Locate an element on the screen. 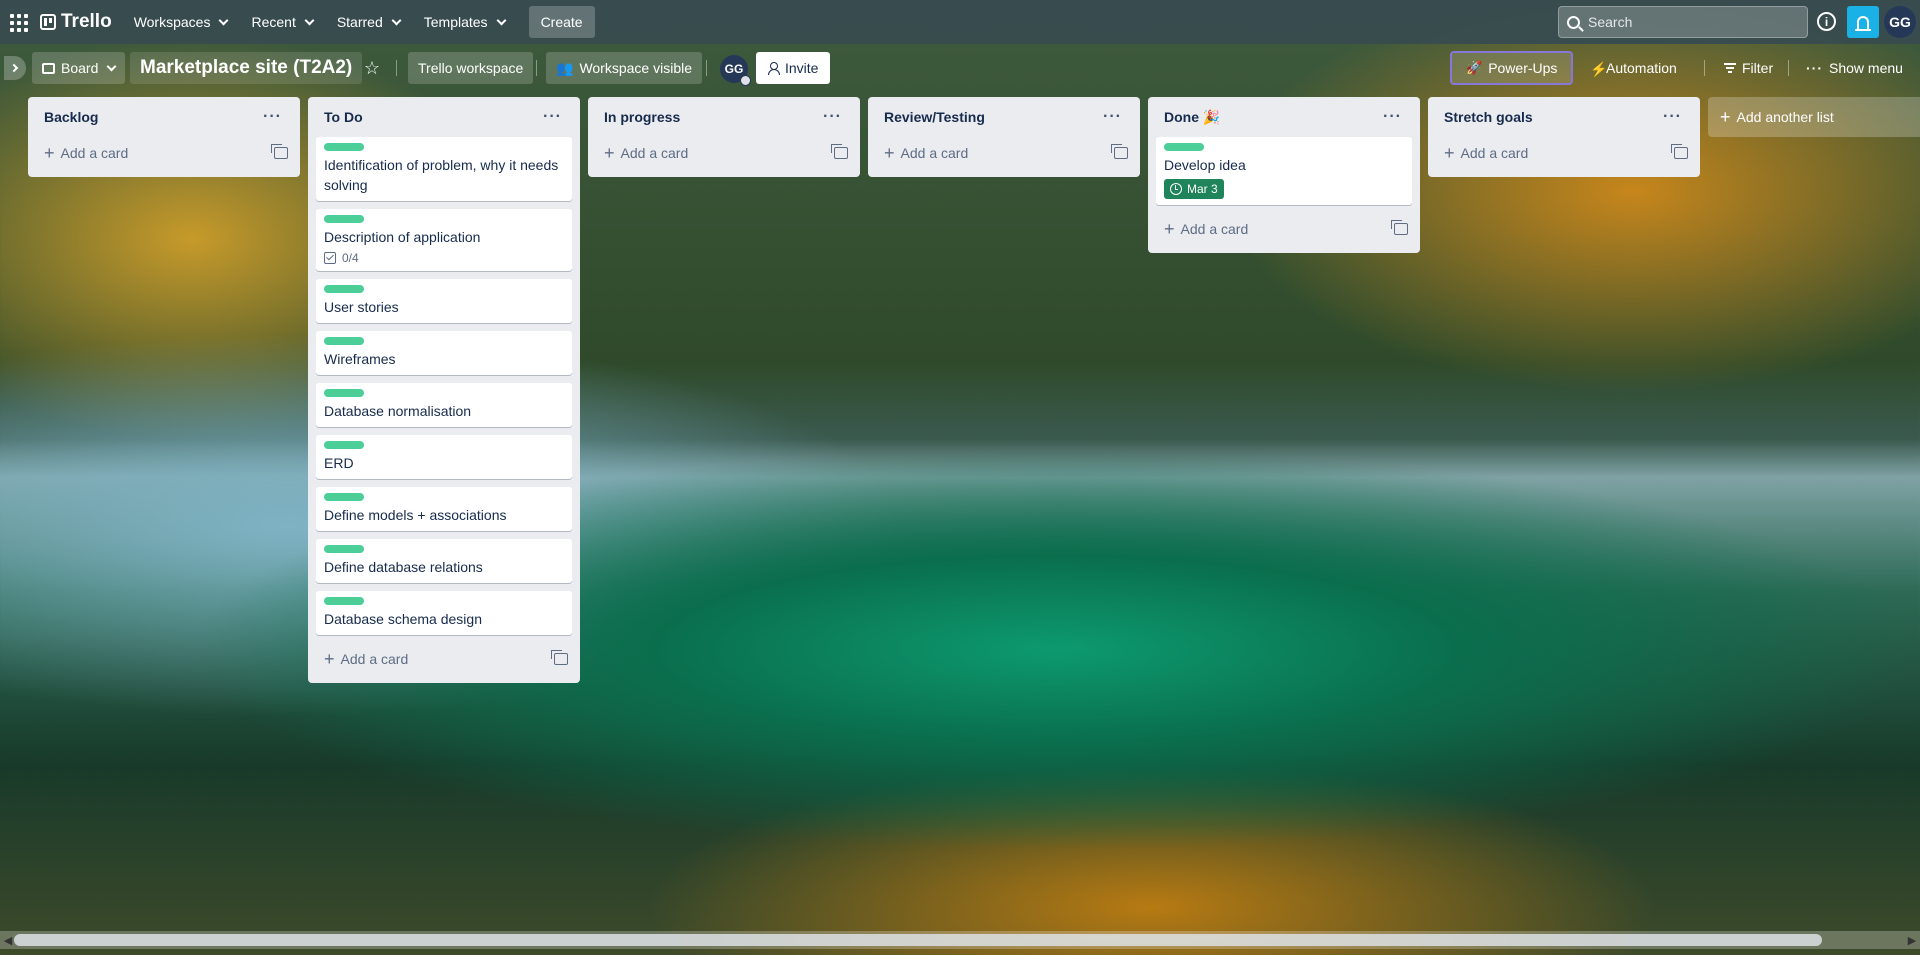 The width and height of the screenshot is (1920, 955). nav-templates: Templates is located at coordinates (464, 22).